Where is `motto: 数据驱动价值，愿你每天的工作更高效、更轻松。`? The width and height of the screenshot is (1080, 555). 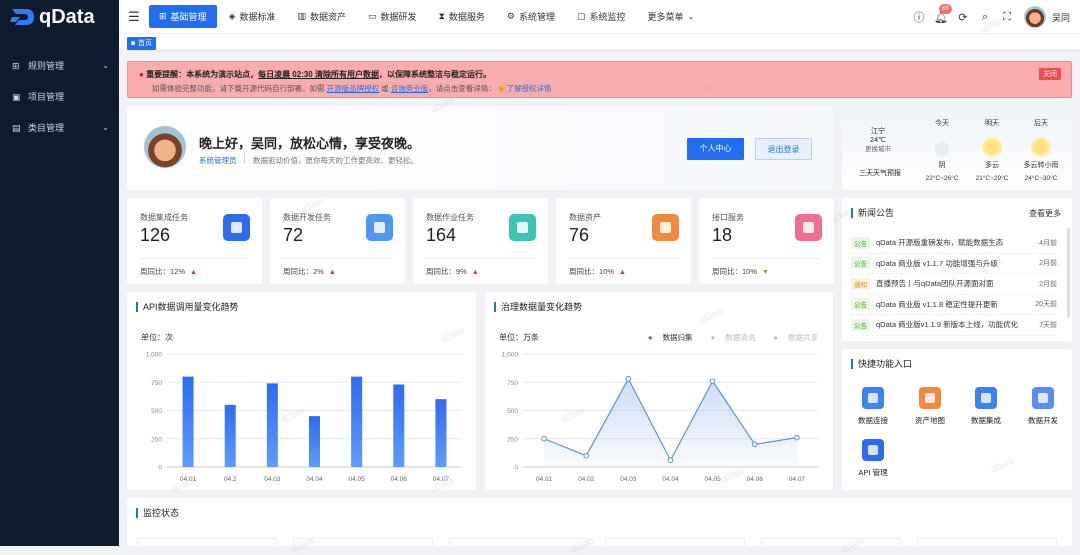 motto: 数据驱动价值，愿你每天的工作更高效、更轻松。 is located at coordinates (335, 160).